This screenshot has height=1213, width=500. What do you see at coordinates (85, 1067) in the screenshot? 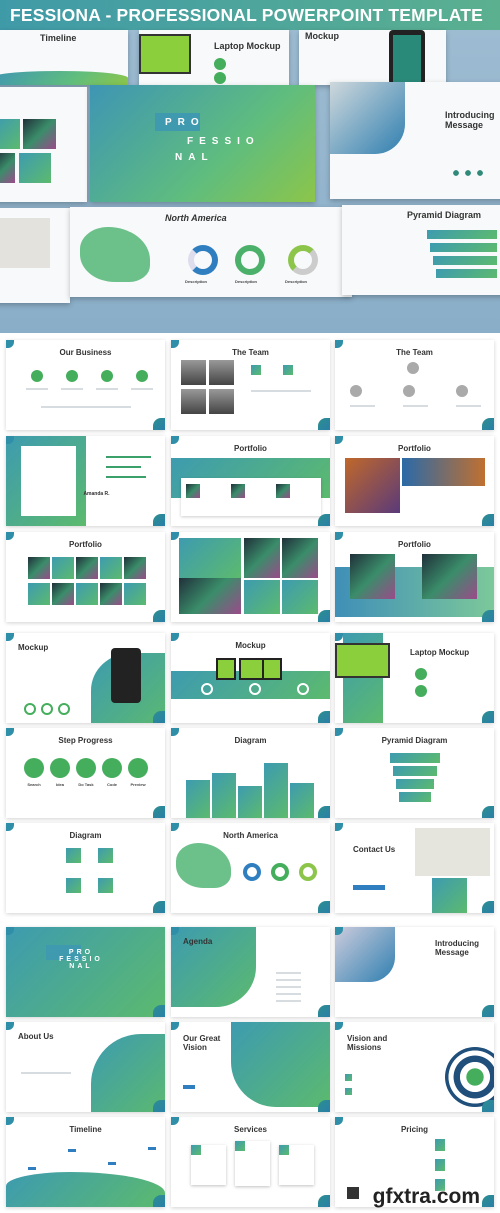
I see `slide-thumbnail: About Us` at bounding box center [85, 1067].